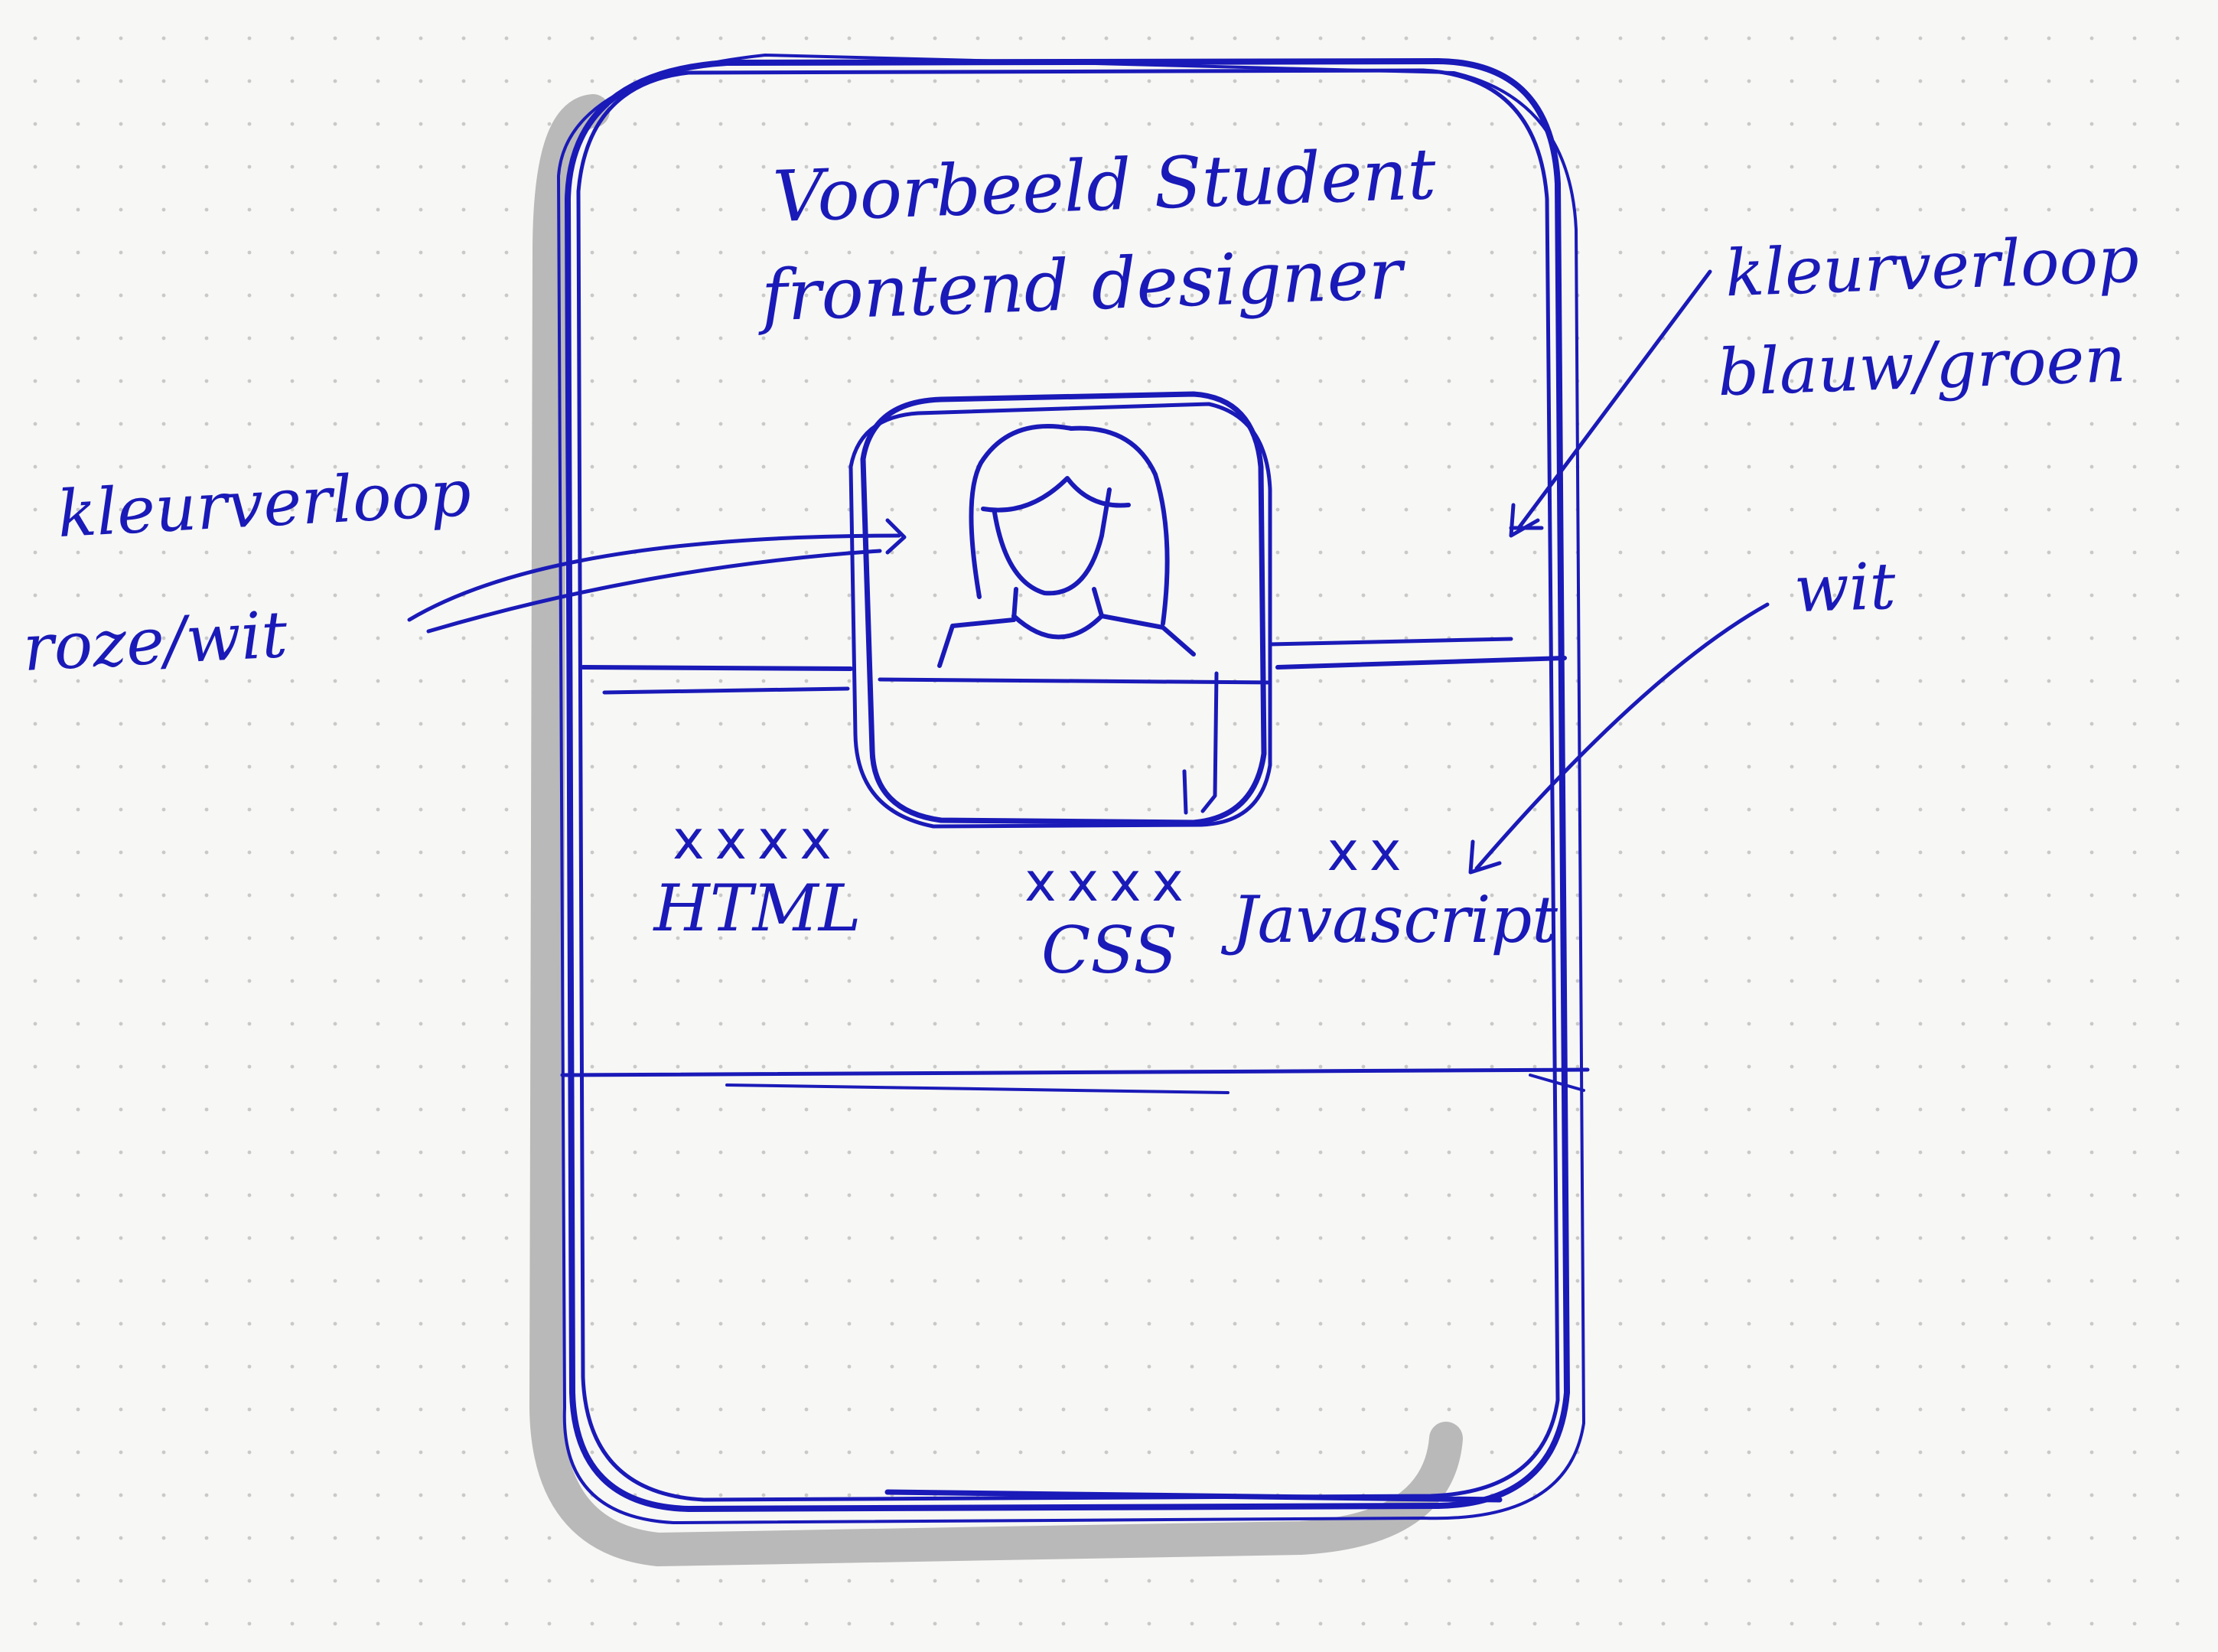 Image resolution: width=2218 pixels, height=1652 pixels. I want to click on person-avatar-icon, so click(1066, 546).